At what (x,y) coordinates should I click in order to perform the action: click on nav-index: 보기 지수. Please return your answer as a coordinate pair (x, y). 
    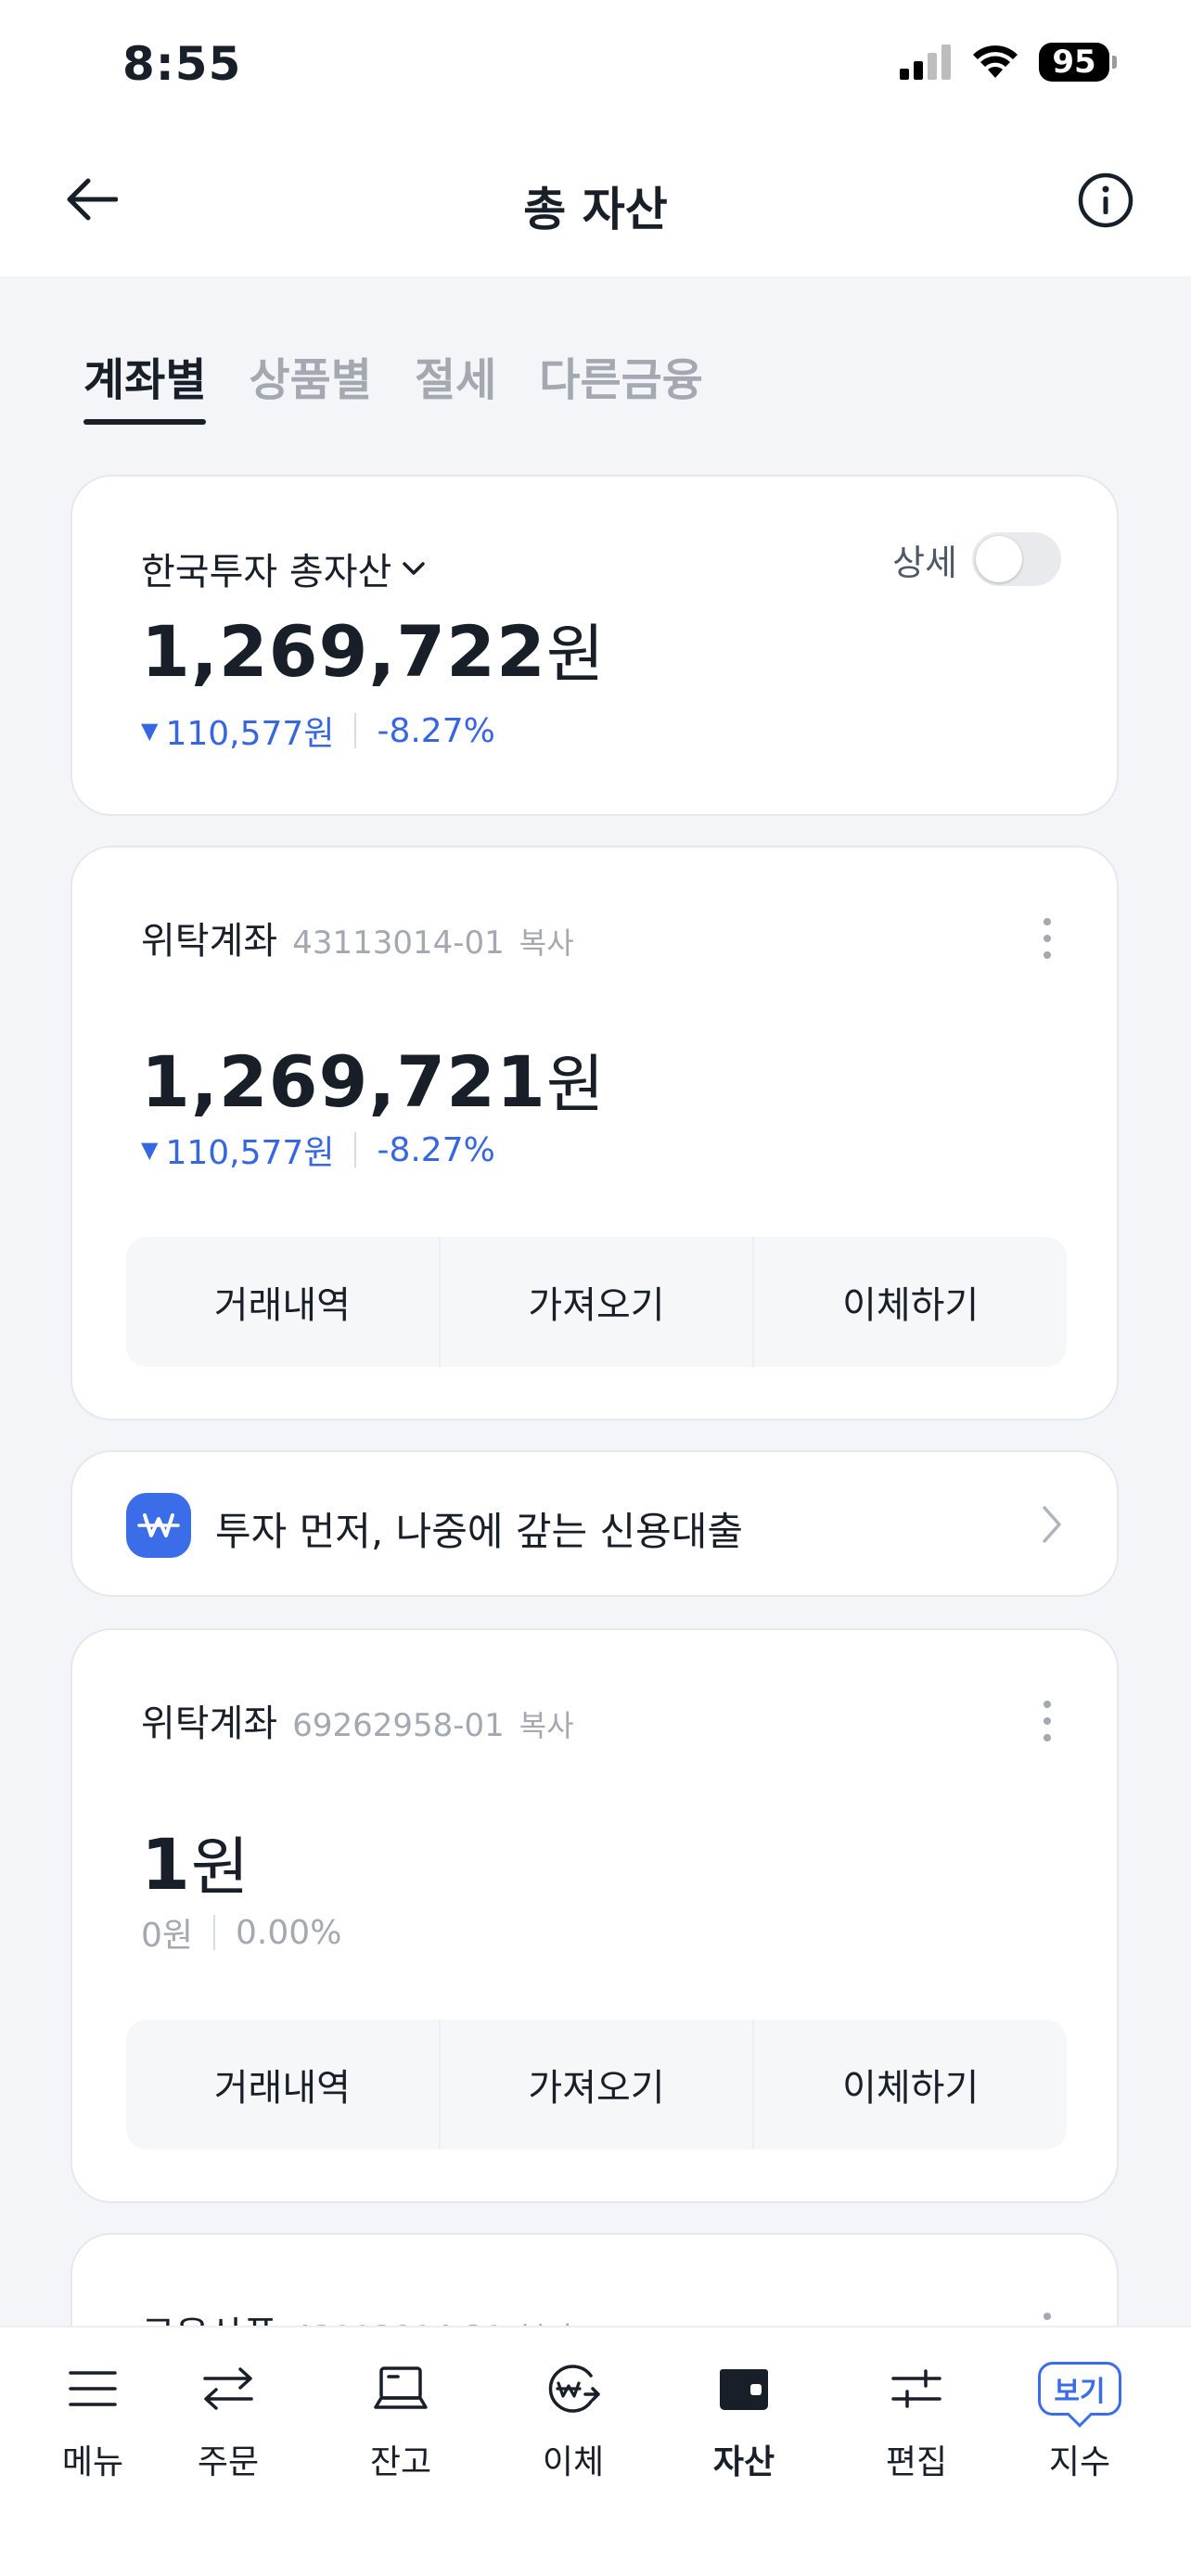
    Looking at the image, I should click on (1080, 2419).